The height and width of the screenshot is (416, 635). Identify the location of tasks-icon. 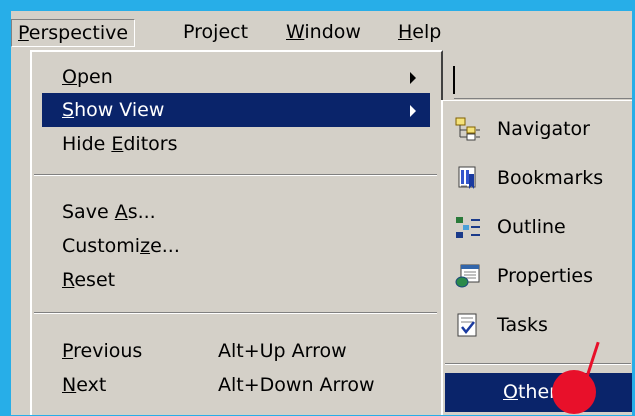
(467, 325).